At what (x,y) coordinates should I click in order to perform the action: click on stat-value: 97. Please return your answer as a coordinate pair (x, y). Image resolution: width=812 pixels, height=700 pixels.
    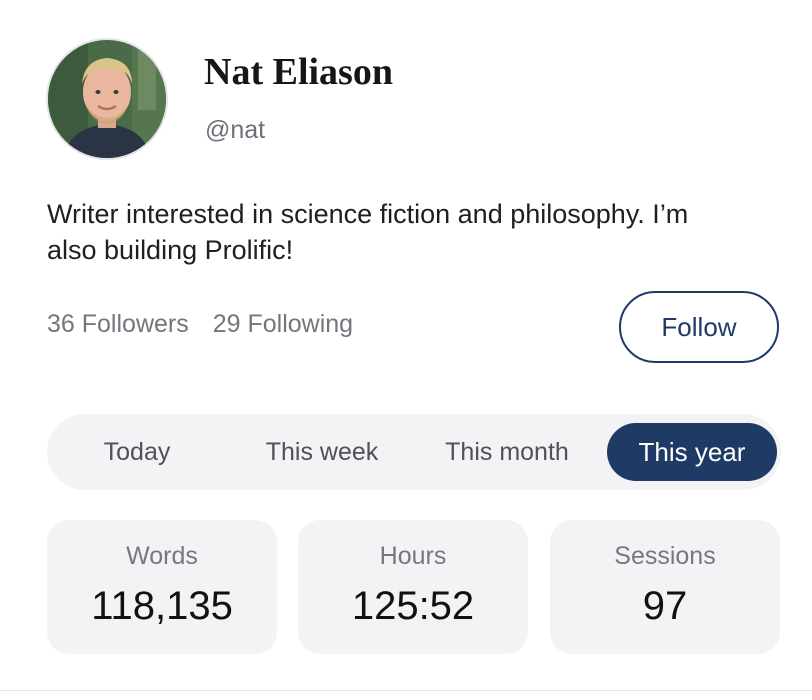
    Looking at the image, I should click on (665, 606).